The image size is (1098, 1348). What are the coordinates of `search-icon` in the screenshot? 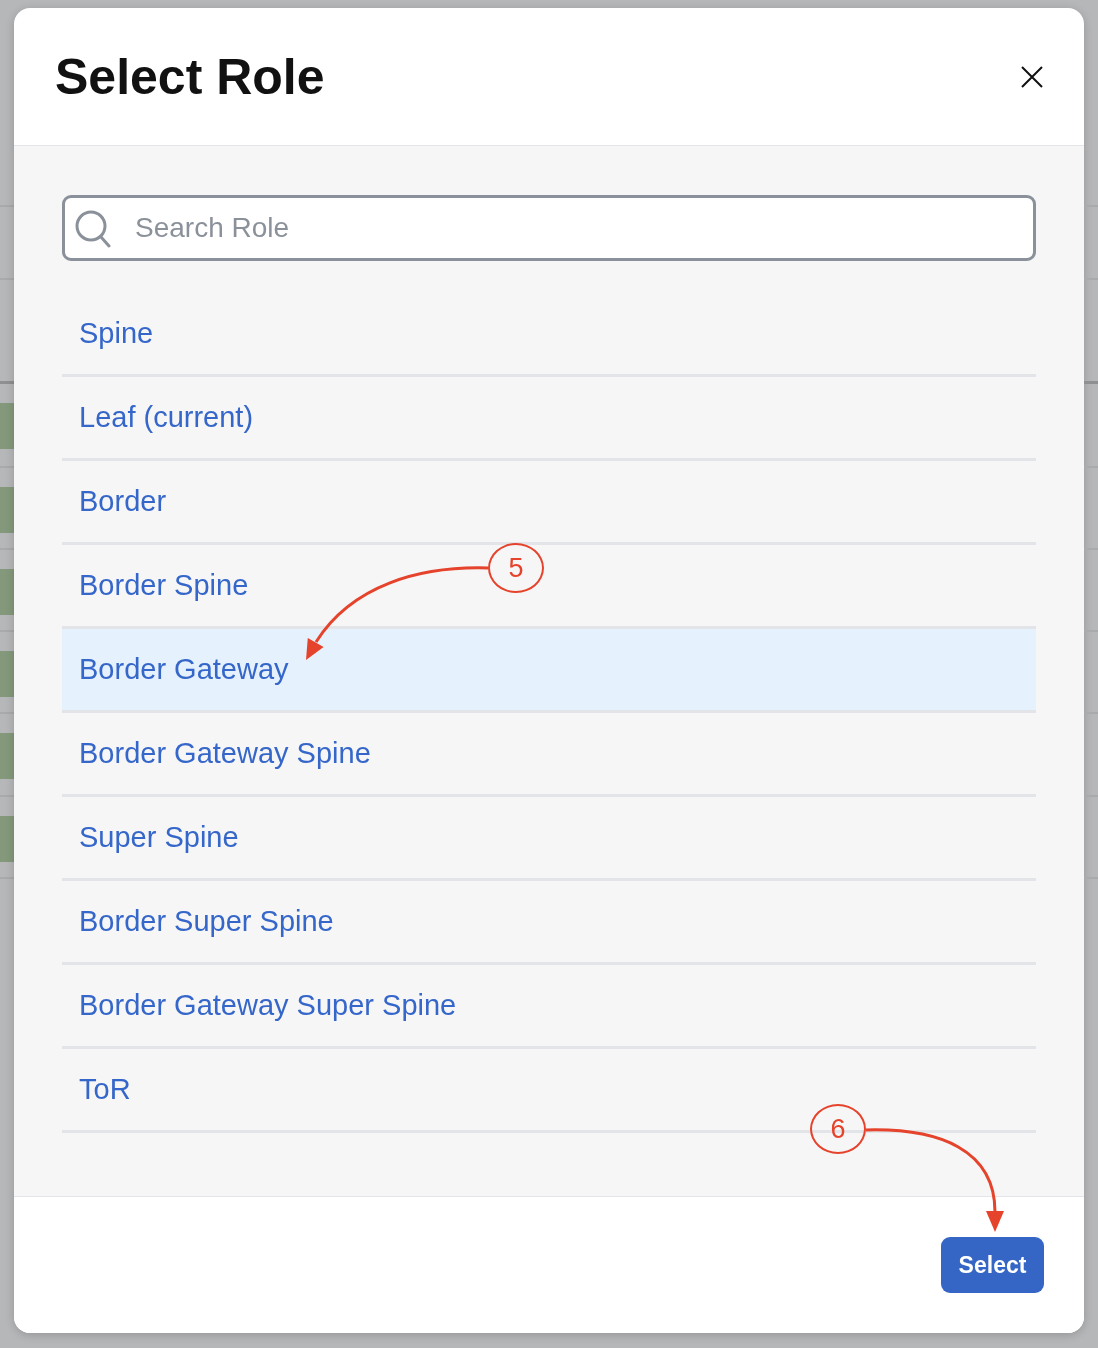 It's located at (93, 229).